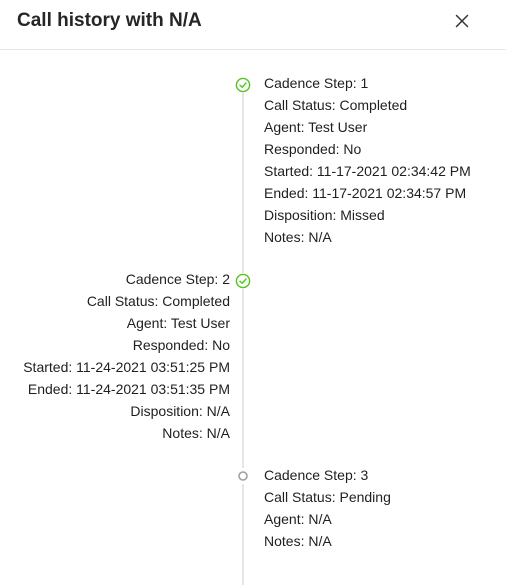  I want to click on disposition: Disposition: Missed, so click(324, 215).